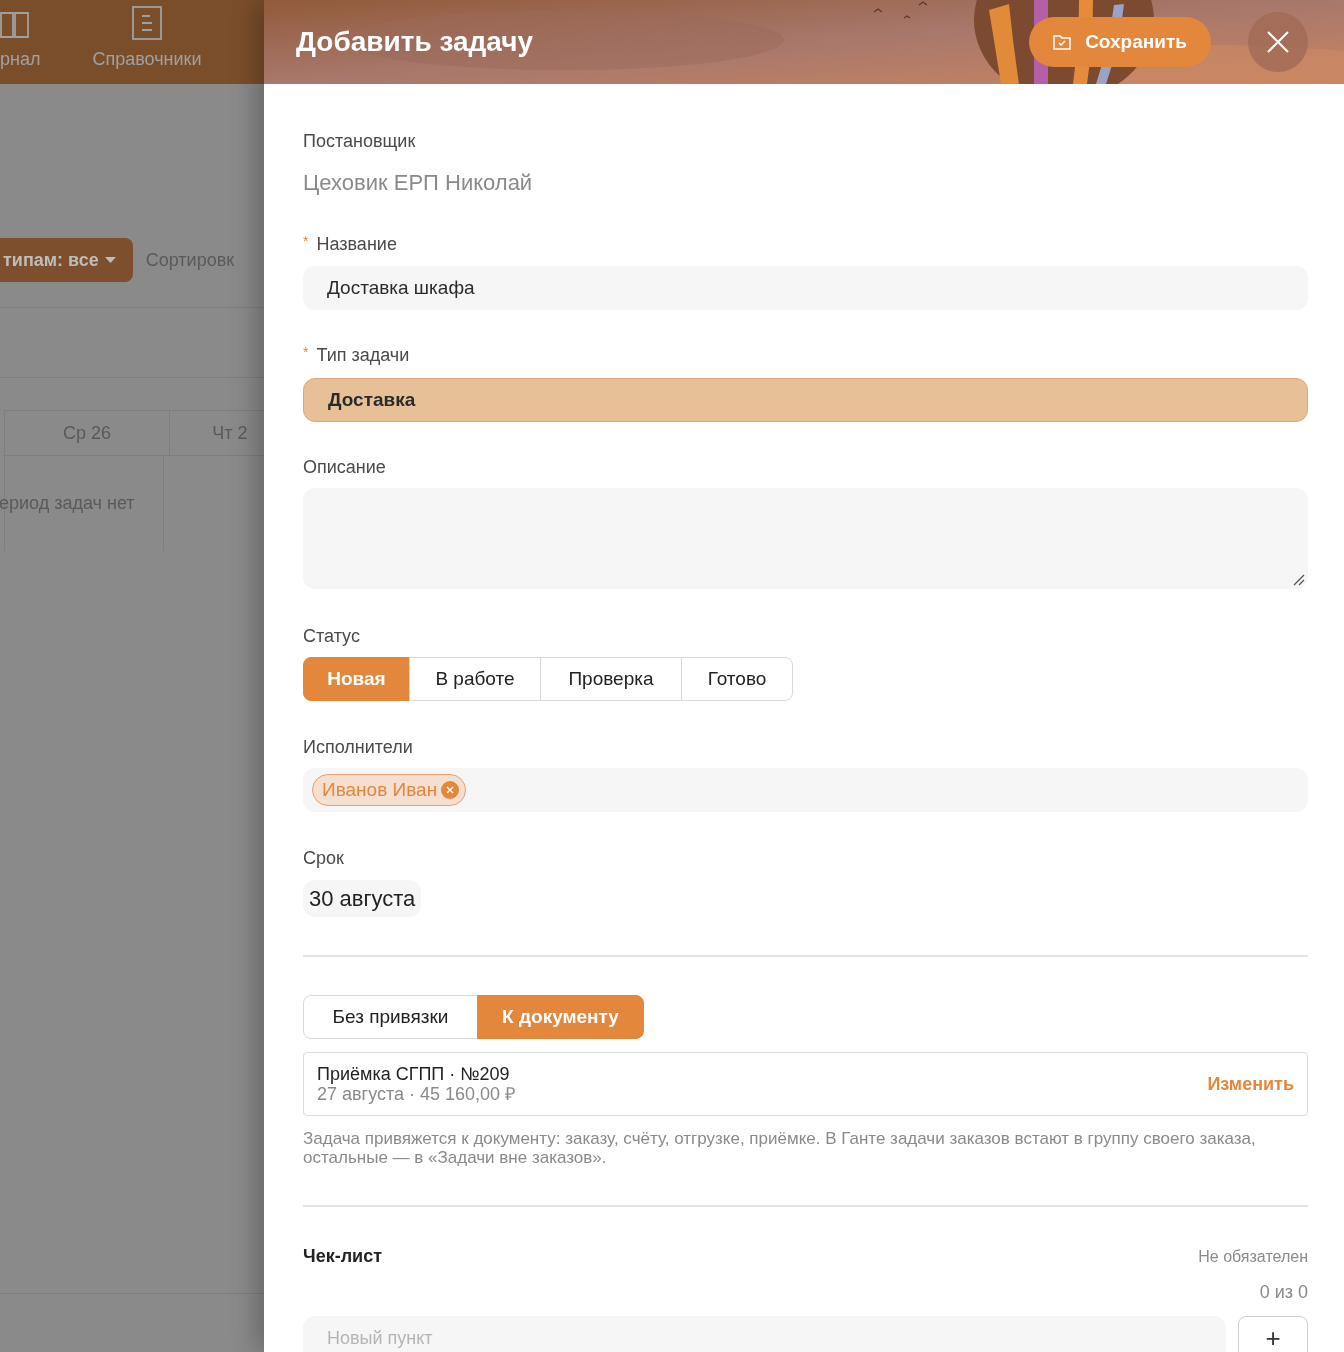 The height and width of the screenshot is (1352, 1344). I want to click on date-field: 30 августа, so click(362, 898).